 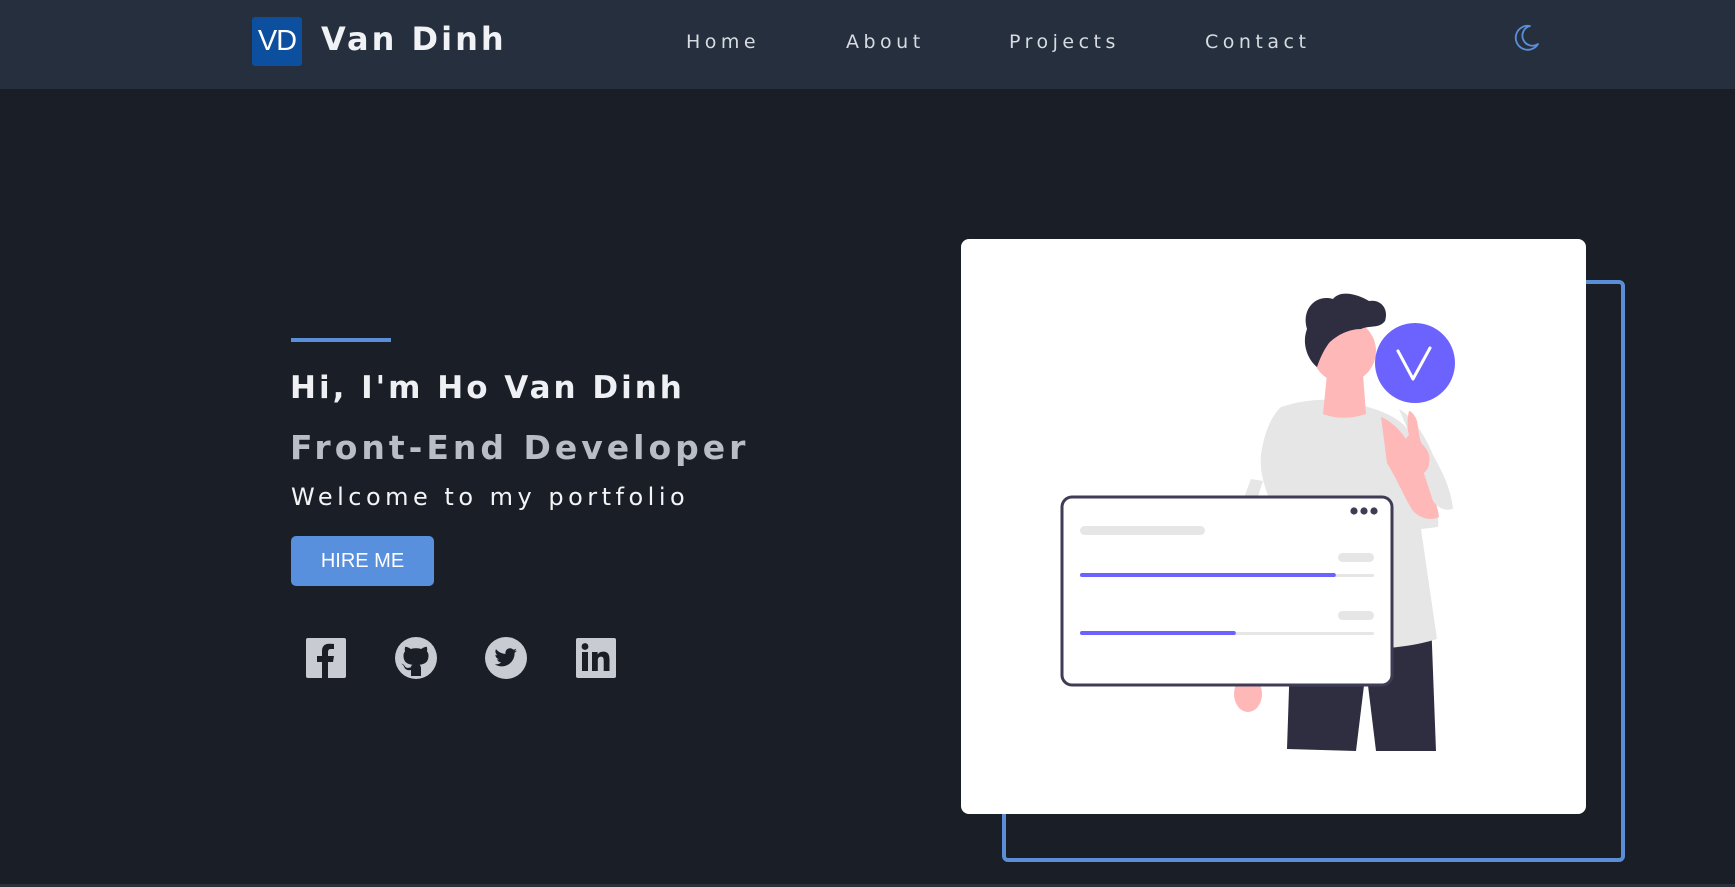 What do you see at coordinates (490, 497) in the screenshot?
I see `hero-welcome: Welcome to my portfolio` at bounding box center [490, 497].